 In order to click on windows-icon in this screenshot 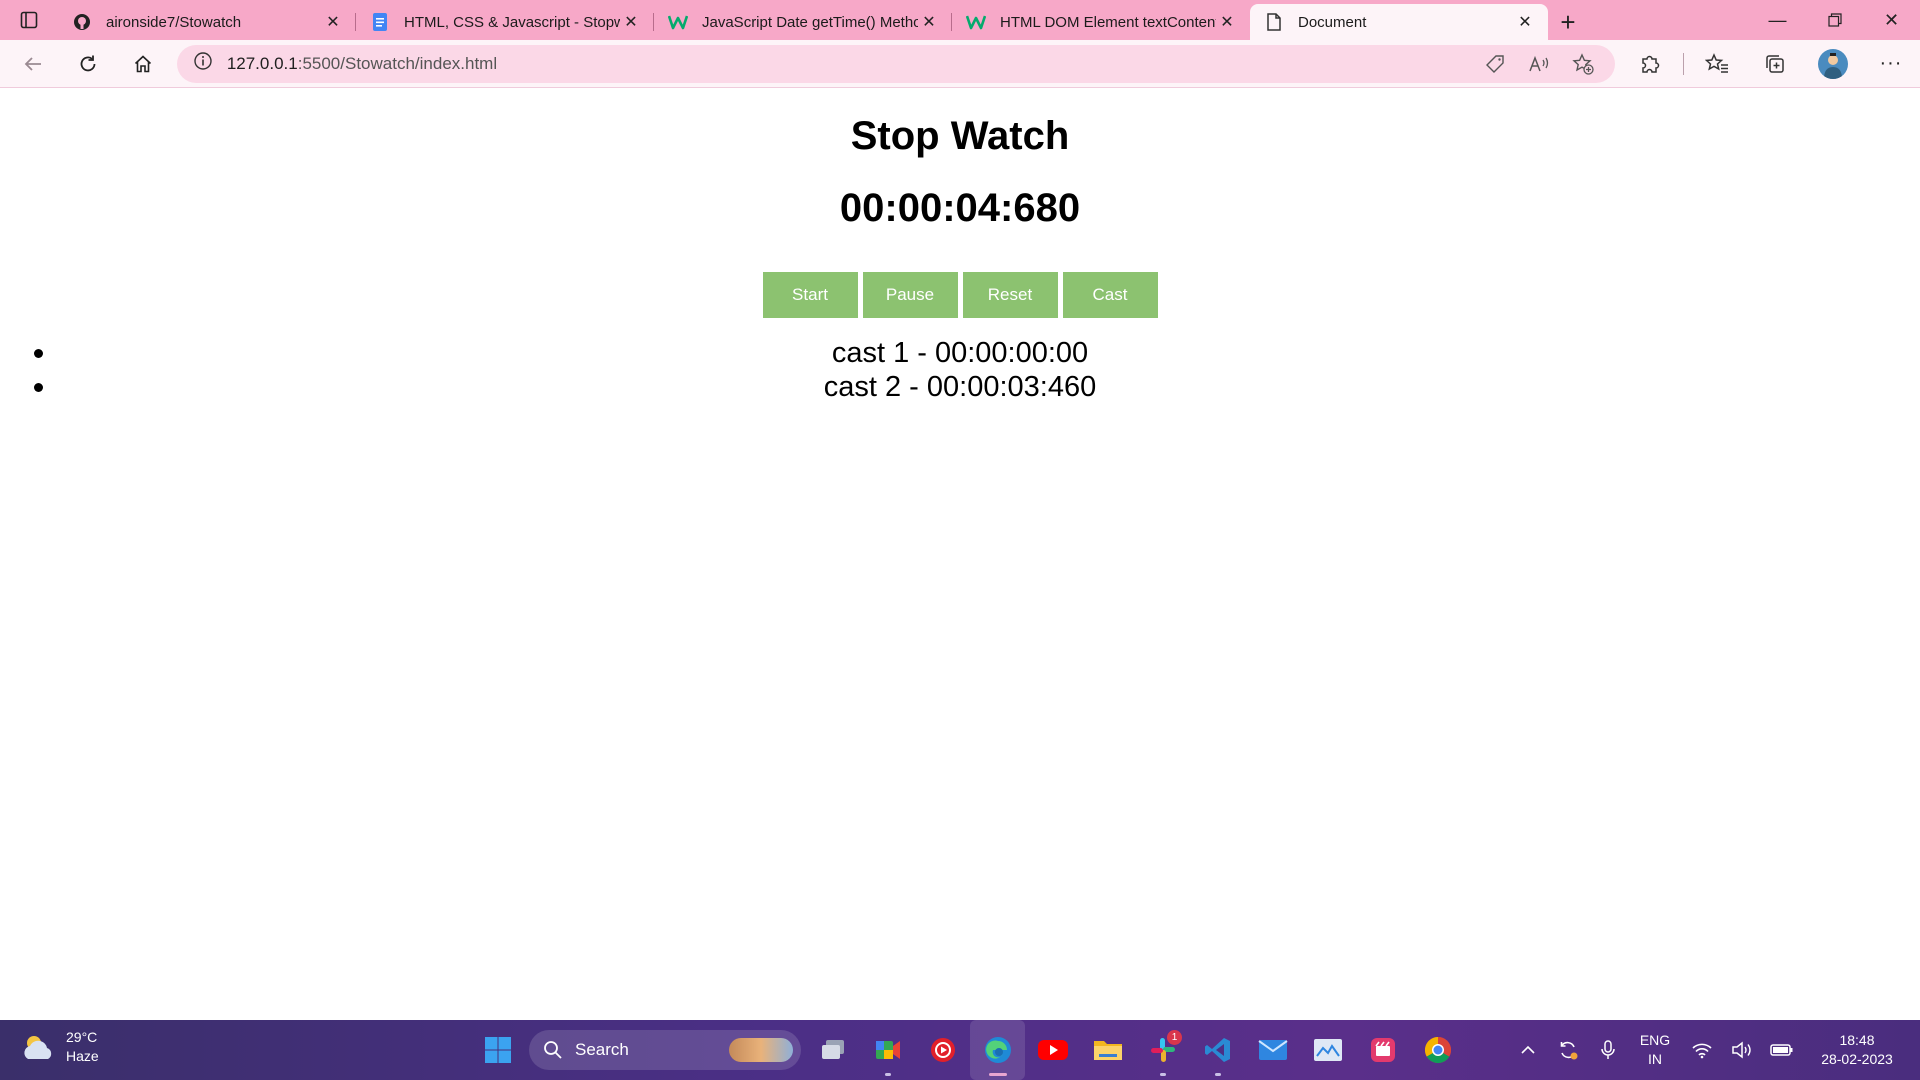, I will do `click(497, 1050)`.